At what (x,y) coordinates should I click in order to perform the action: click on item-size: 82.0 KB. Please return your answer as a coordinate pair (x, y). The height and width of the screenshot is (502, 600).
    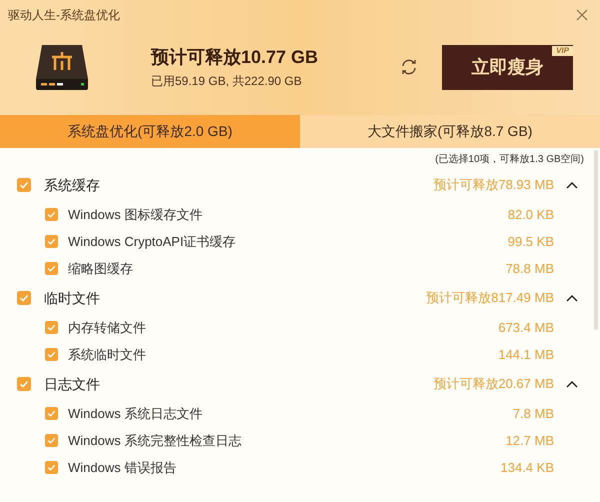
    Looking at the image, I should click on (530, 215).